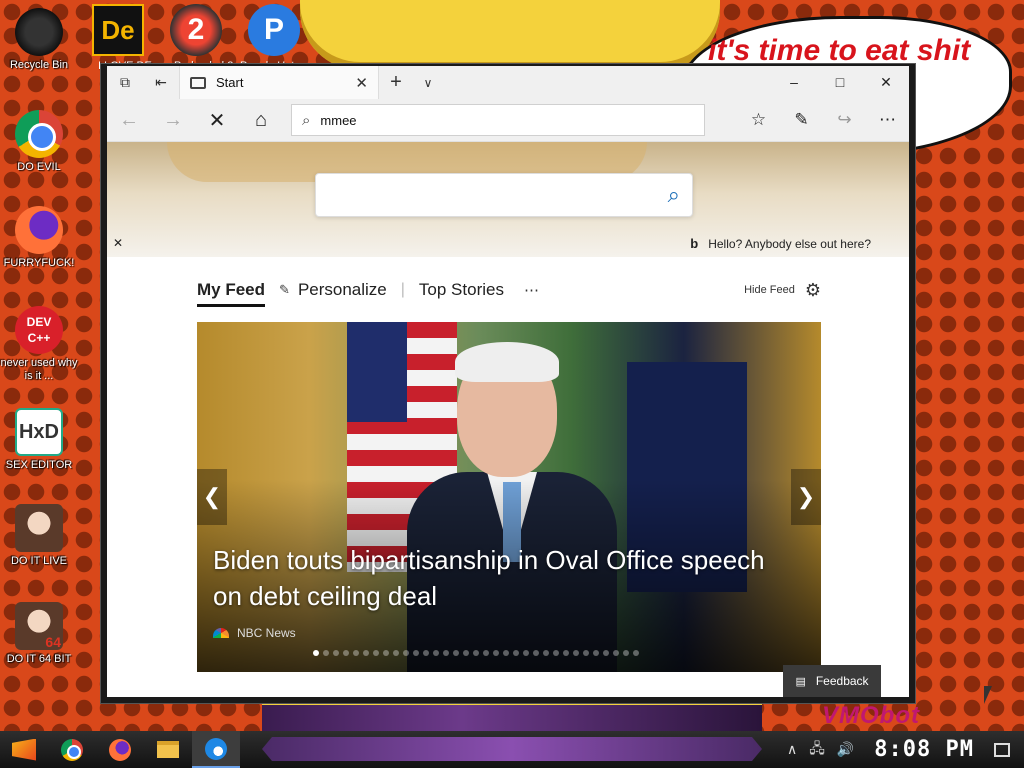  What do you see at coordinates (840, 82) in the screenshot?
I see `maximize-button: □` at bounding box center [840, 82].